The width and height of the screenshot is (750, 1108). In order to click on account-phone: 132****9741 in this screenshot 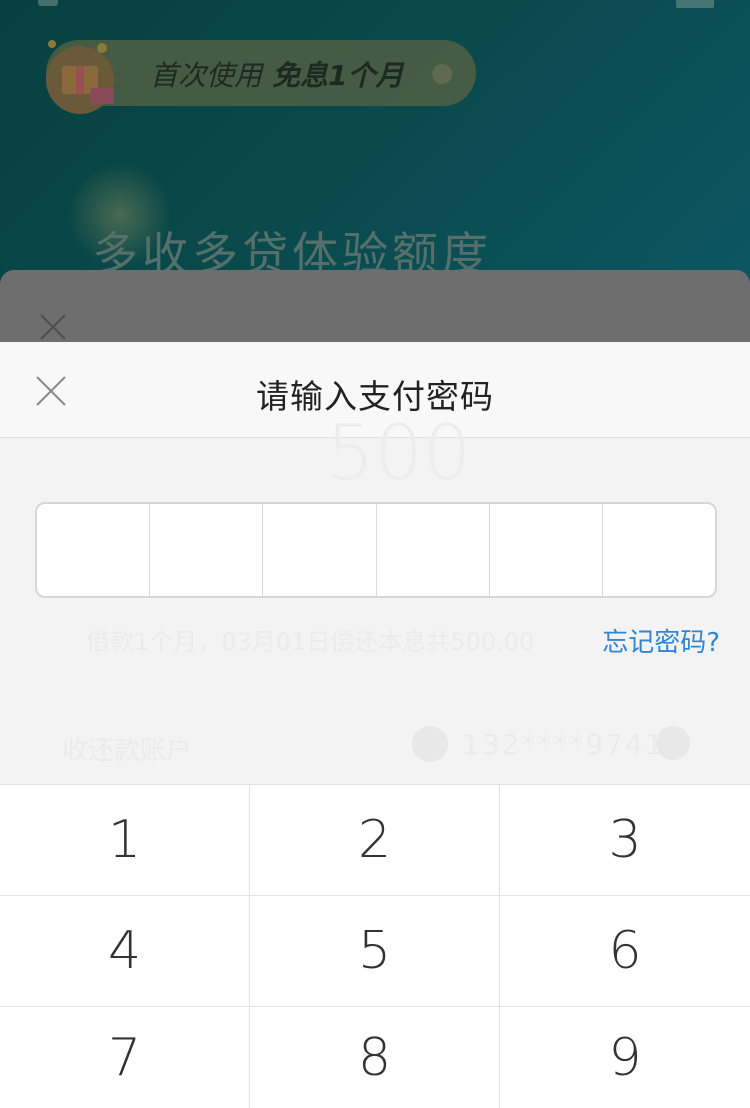, I will do `click(563, 744)`.